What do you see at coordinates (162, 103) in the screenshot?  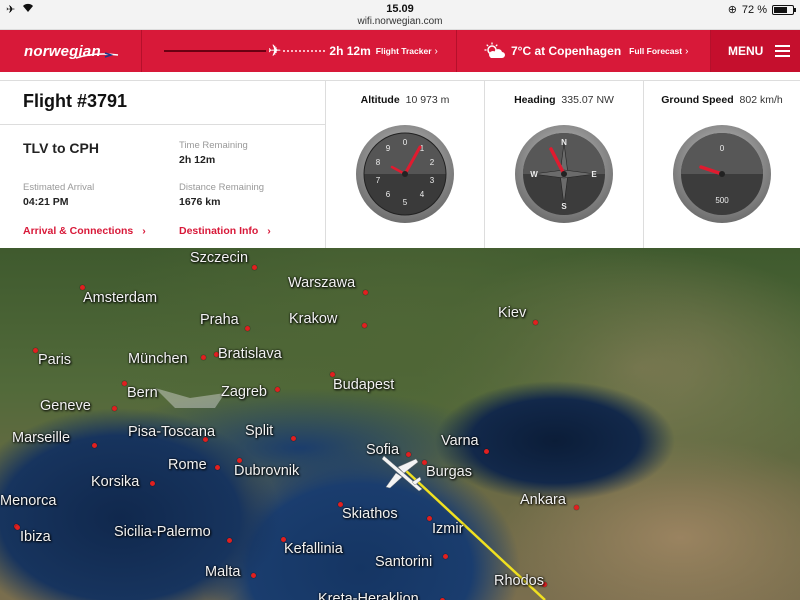 I see `flight-title: Flight #3791` at bounding box center [162, 103].